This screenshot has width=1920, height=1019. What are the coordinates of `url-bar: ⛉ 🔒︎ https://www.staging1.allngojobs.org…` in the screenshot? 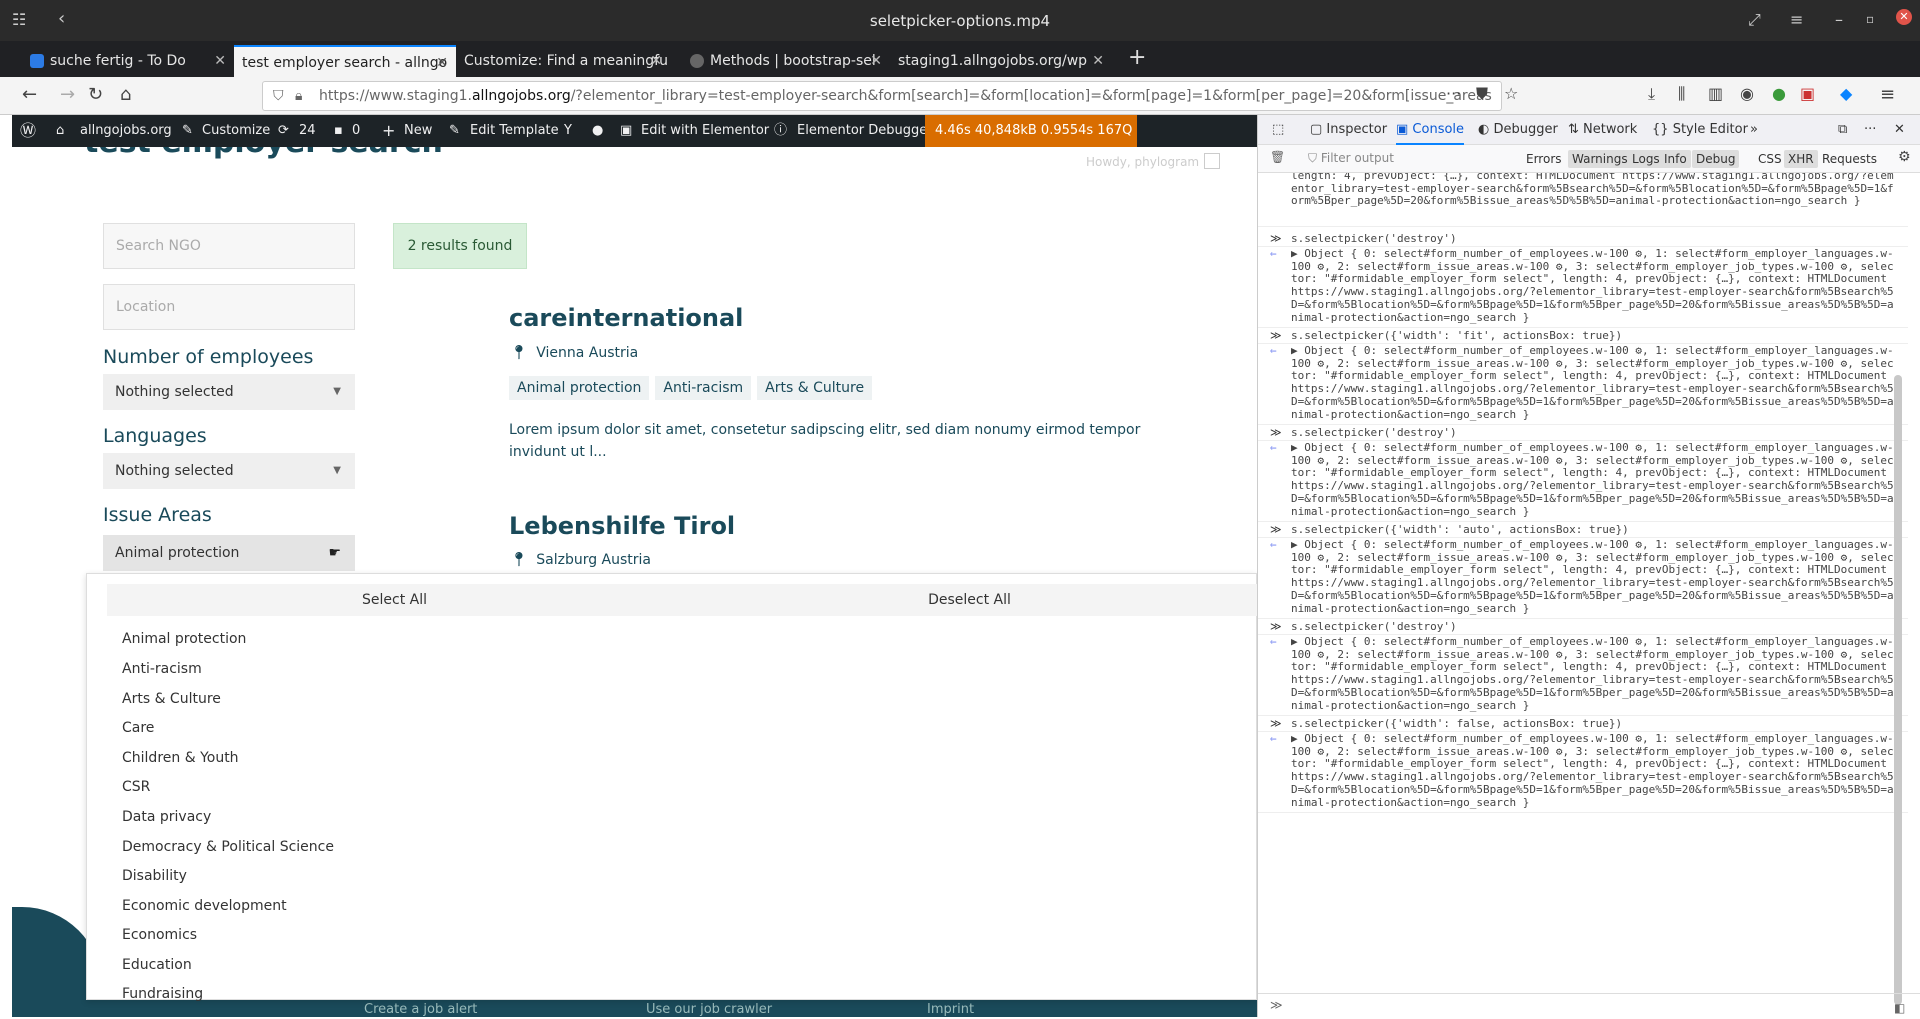 It's located at (882, 96).